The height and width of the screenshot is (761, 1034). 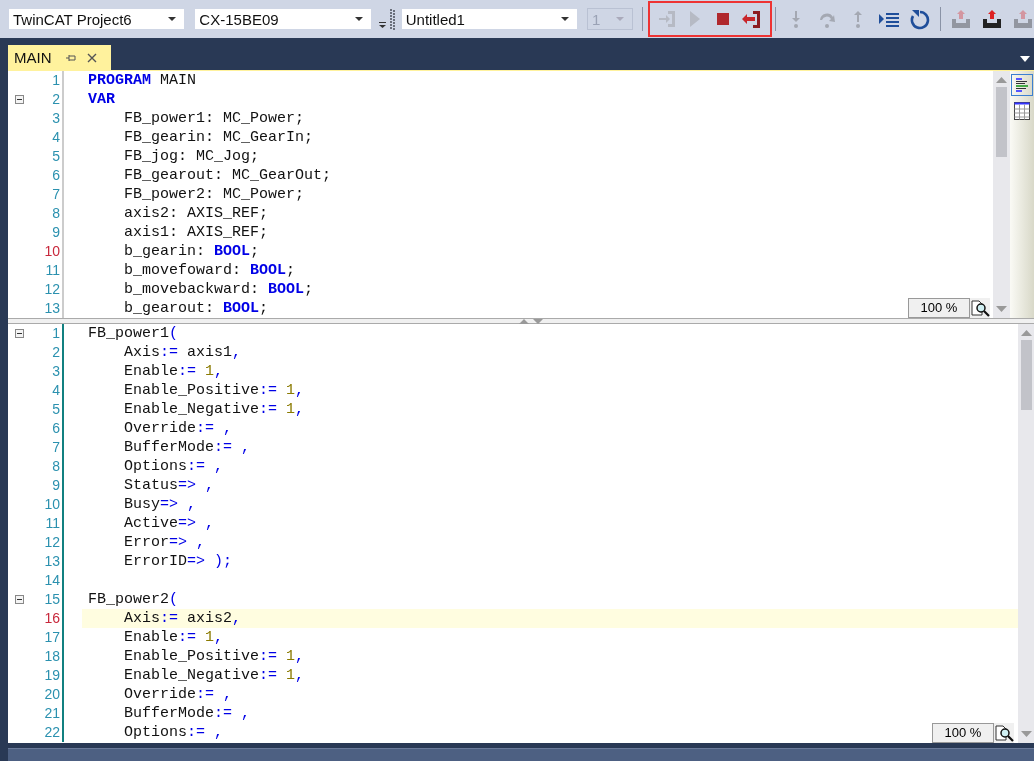 What do you see at coordinates (52, 675) in the screenshot?
I see `line-number: 19` at bounding box center [52, 675].